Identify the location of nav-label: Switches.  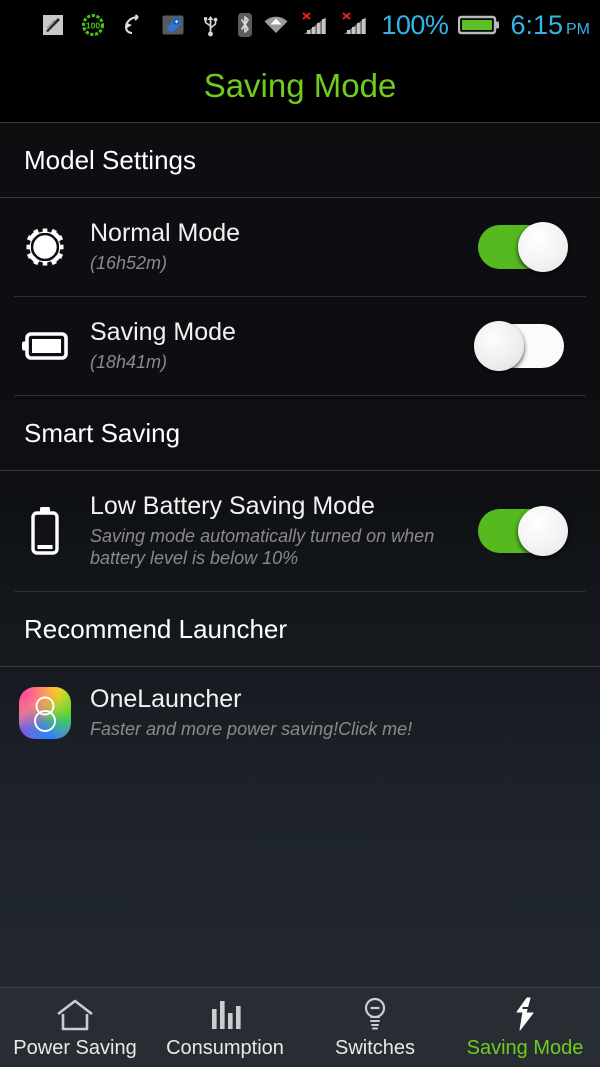
(375, 1047).